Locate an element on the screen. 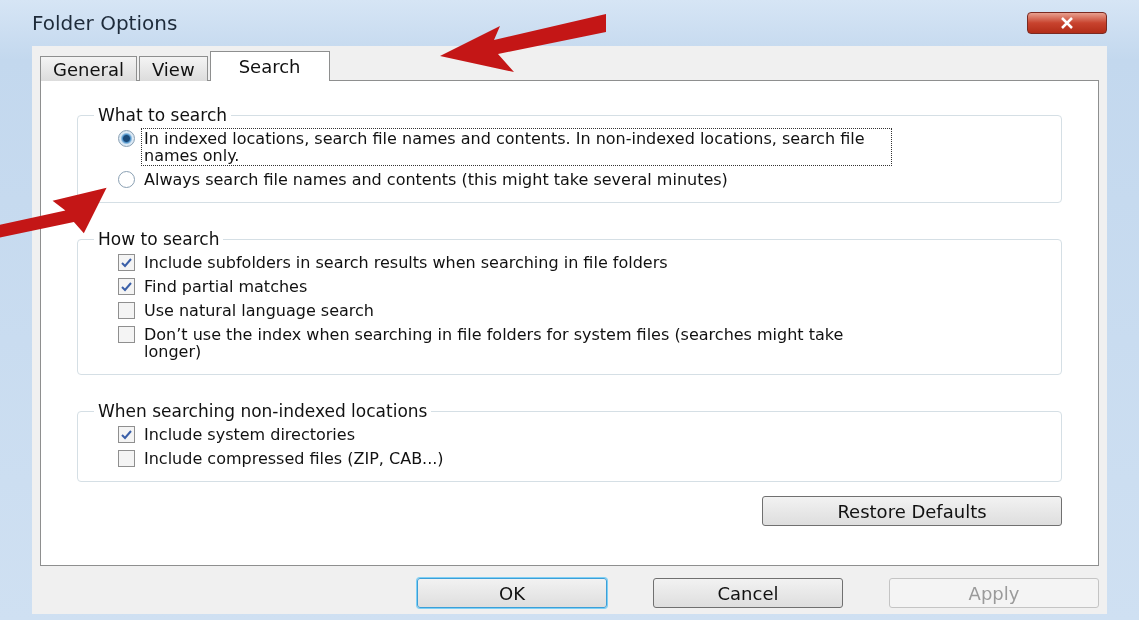 This screenshot has height=620, width=1139. tab: General is located at coordinates (88, 68).